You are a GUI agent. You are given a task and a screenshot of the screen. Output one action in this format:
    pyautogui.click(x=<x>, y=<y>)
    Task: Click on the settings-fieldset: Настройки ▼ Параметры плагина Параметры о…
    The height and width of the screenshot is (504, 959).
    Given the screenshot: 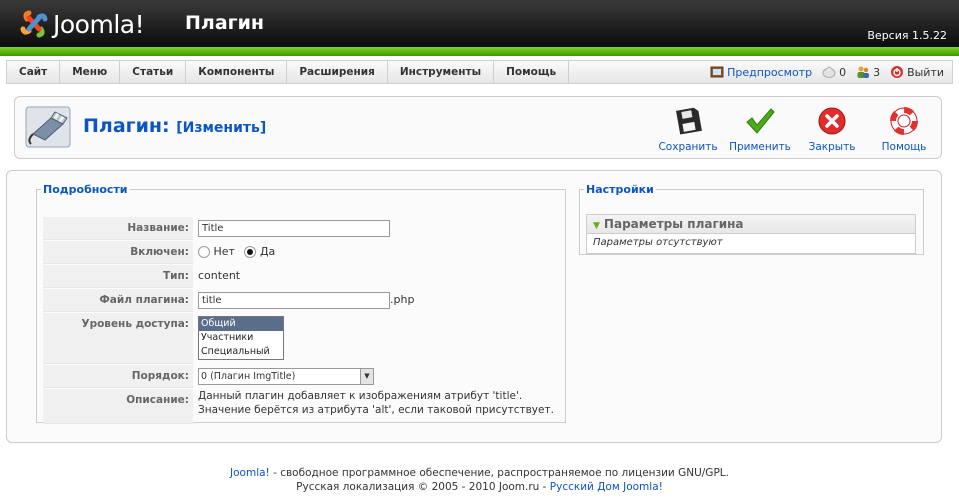 What is the action you would take?
    pyautogui.click(x=751, y=219)
    